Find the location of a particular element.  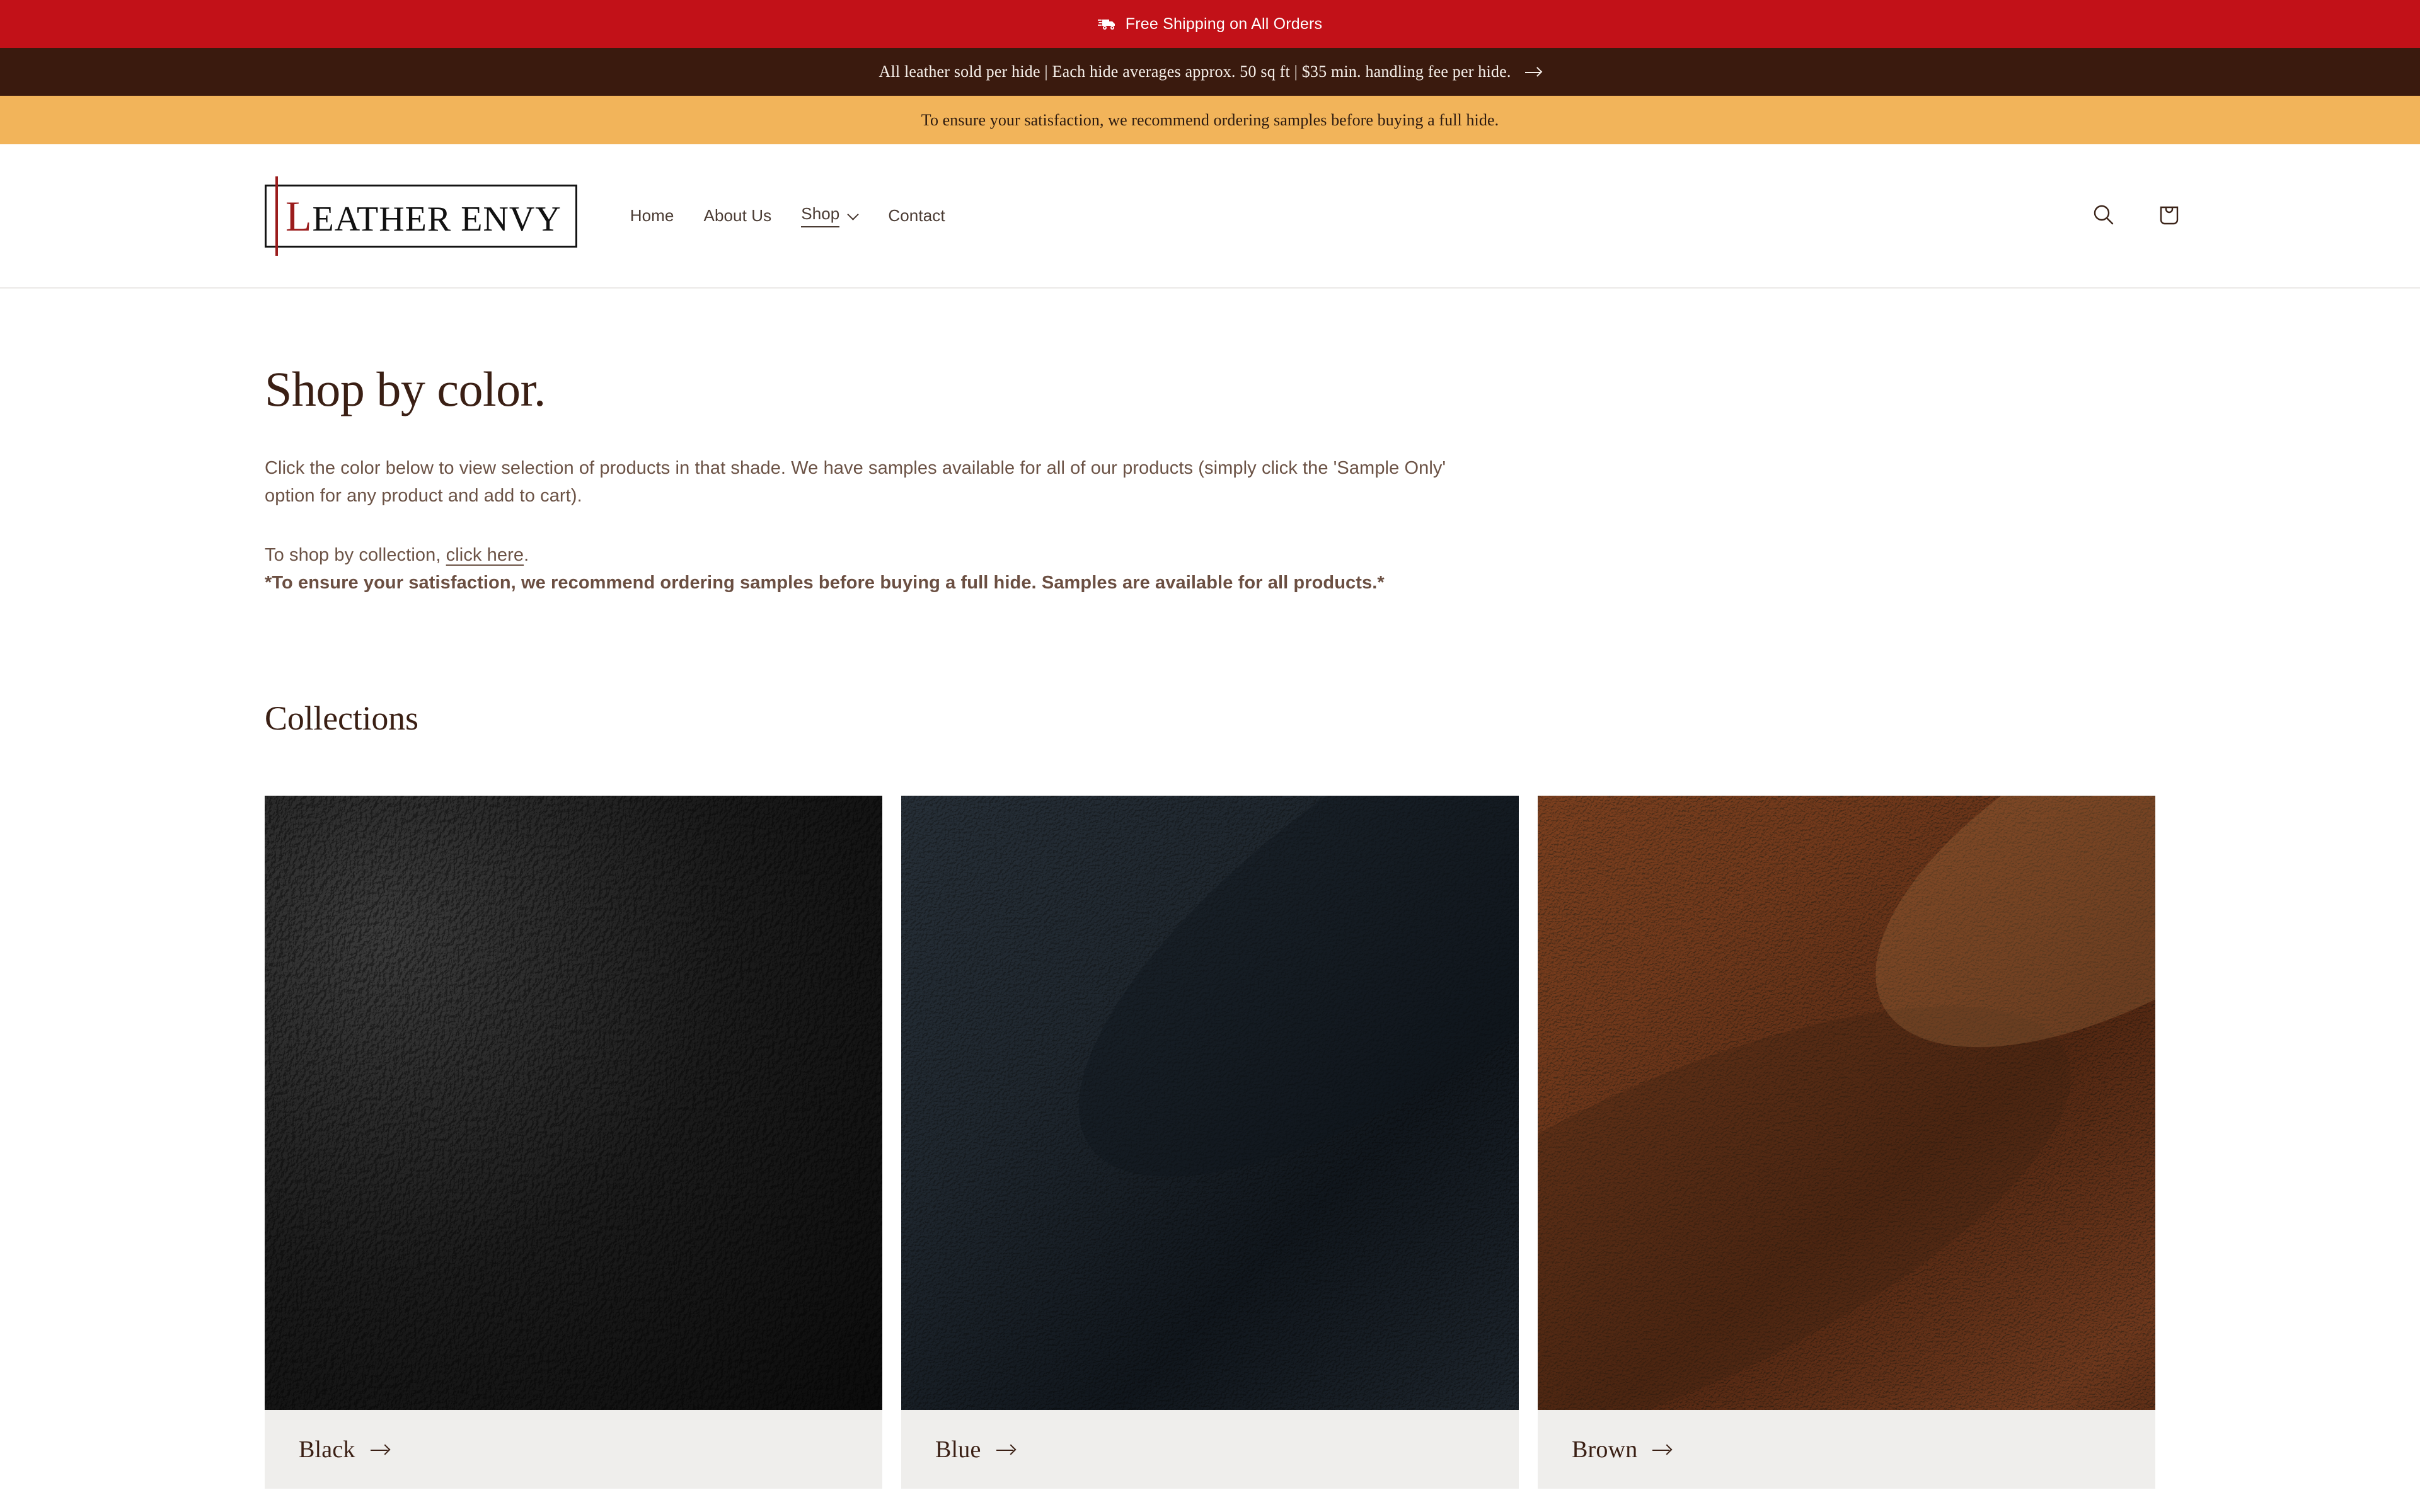

nav-item-home: Home is located at coordinates (652, 216).